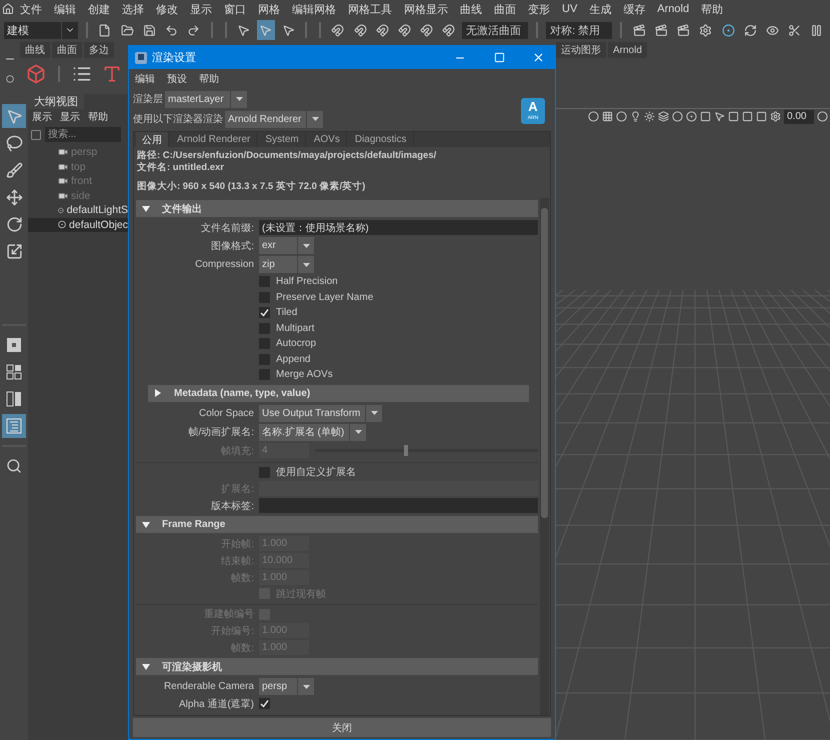  Describe the element at coordinates (499, 57) in the screenshot. I see `maximize-icon` at that location.